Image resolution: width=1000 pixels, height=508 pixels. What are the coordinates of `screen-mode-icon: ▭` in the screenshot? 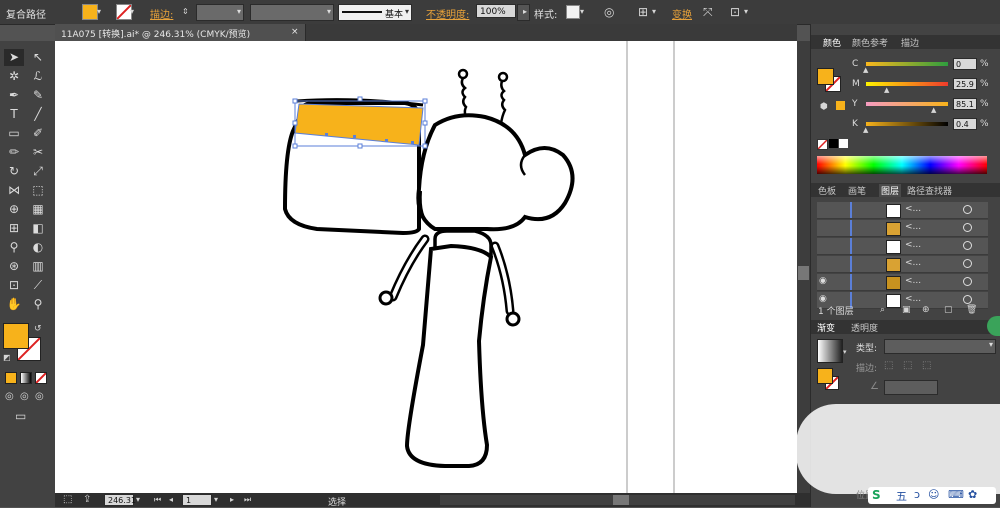 It's located at (20, 416).